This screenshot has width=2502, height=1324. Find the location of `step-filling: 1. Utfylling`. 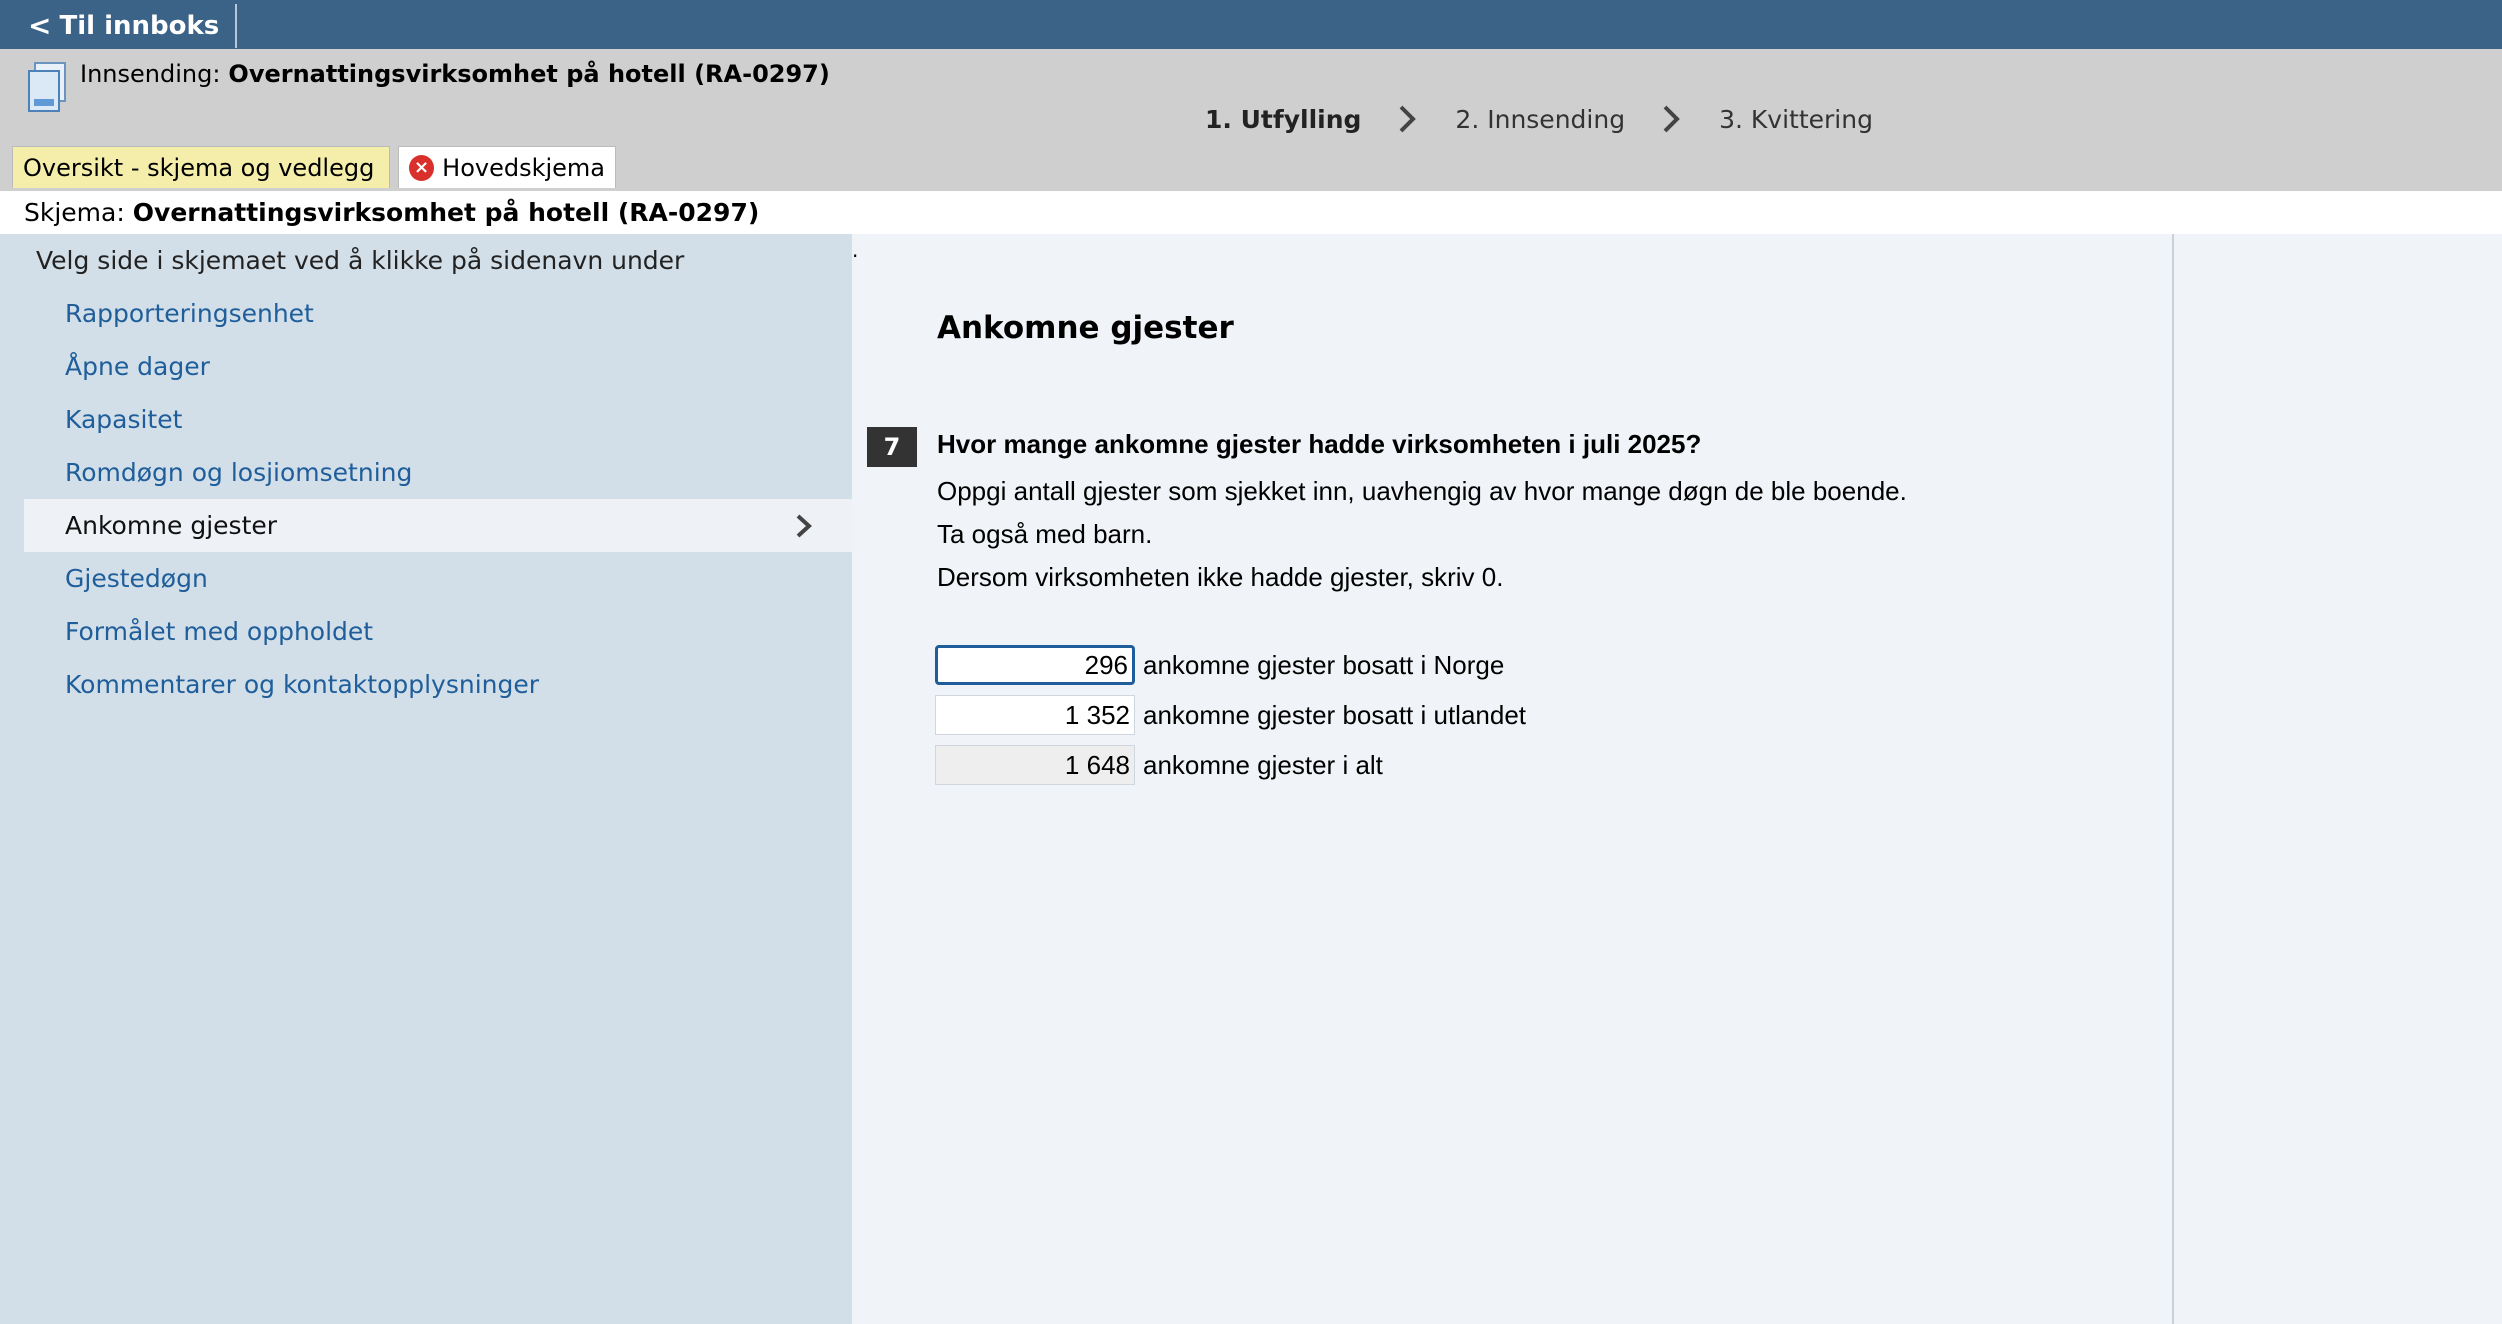

step-filling: 1. Utfylling is located at coordinates (1283, 119).